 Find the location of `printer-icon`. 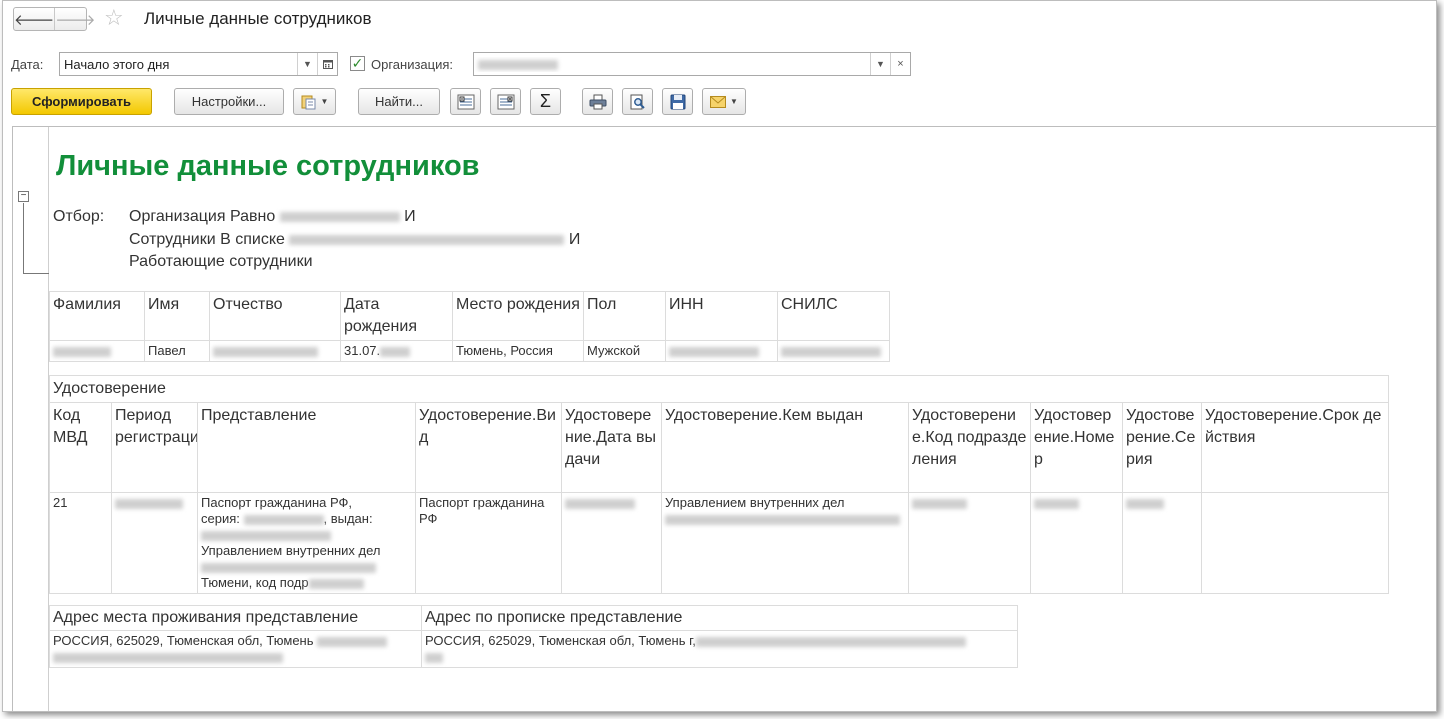

printer-icon is located at coordinates (597, 101).